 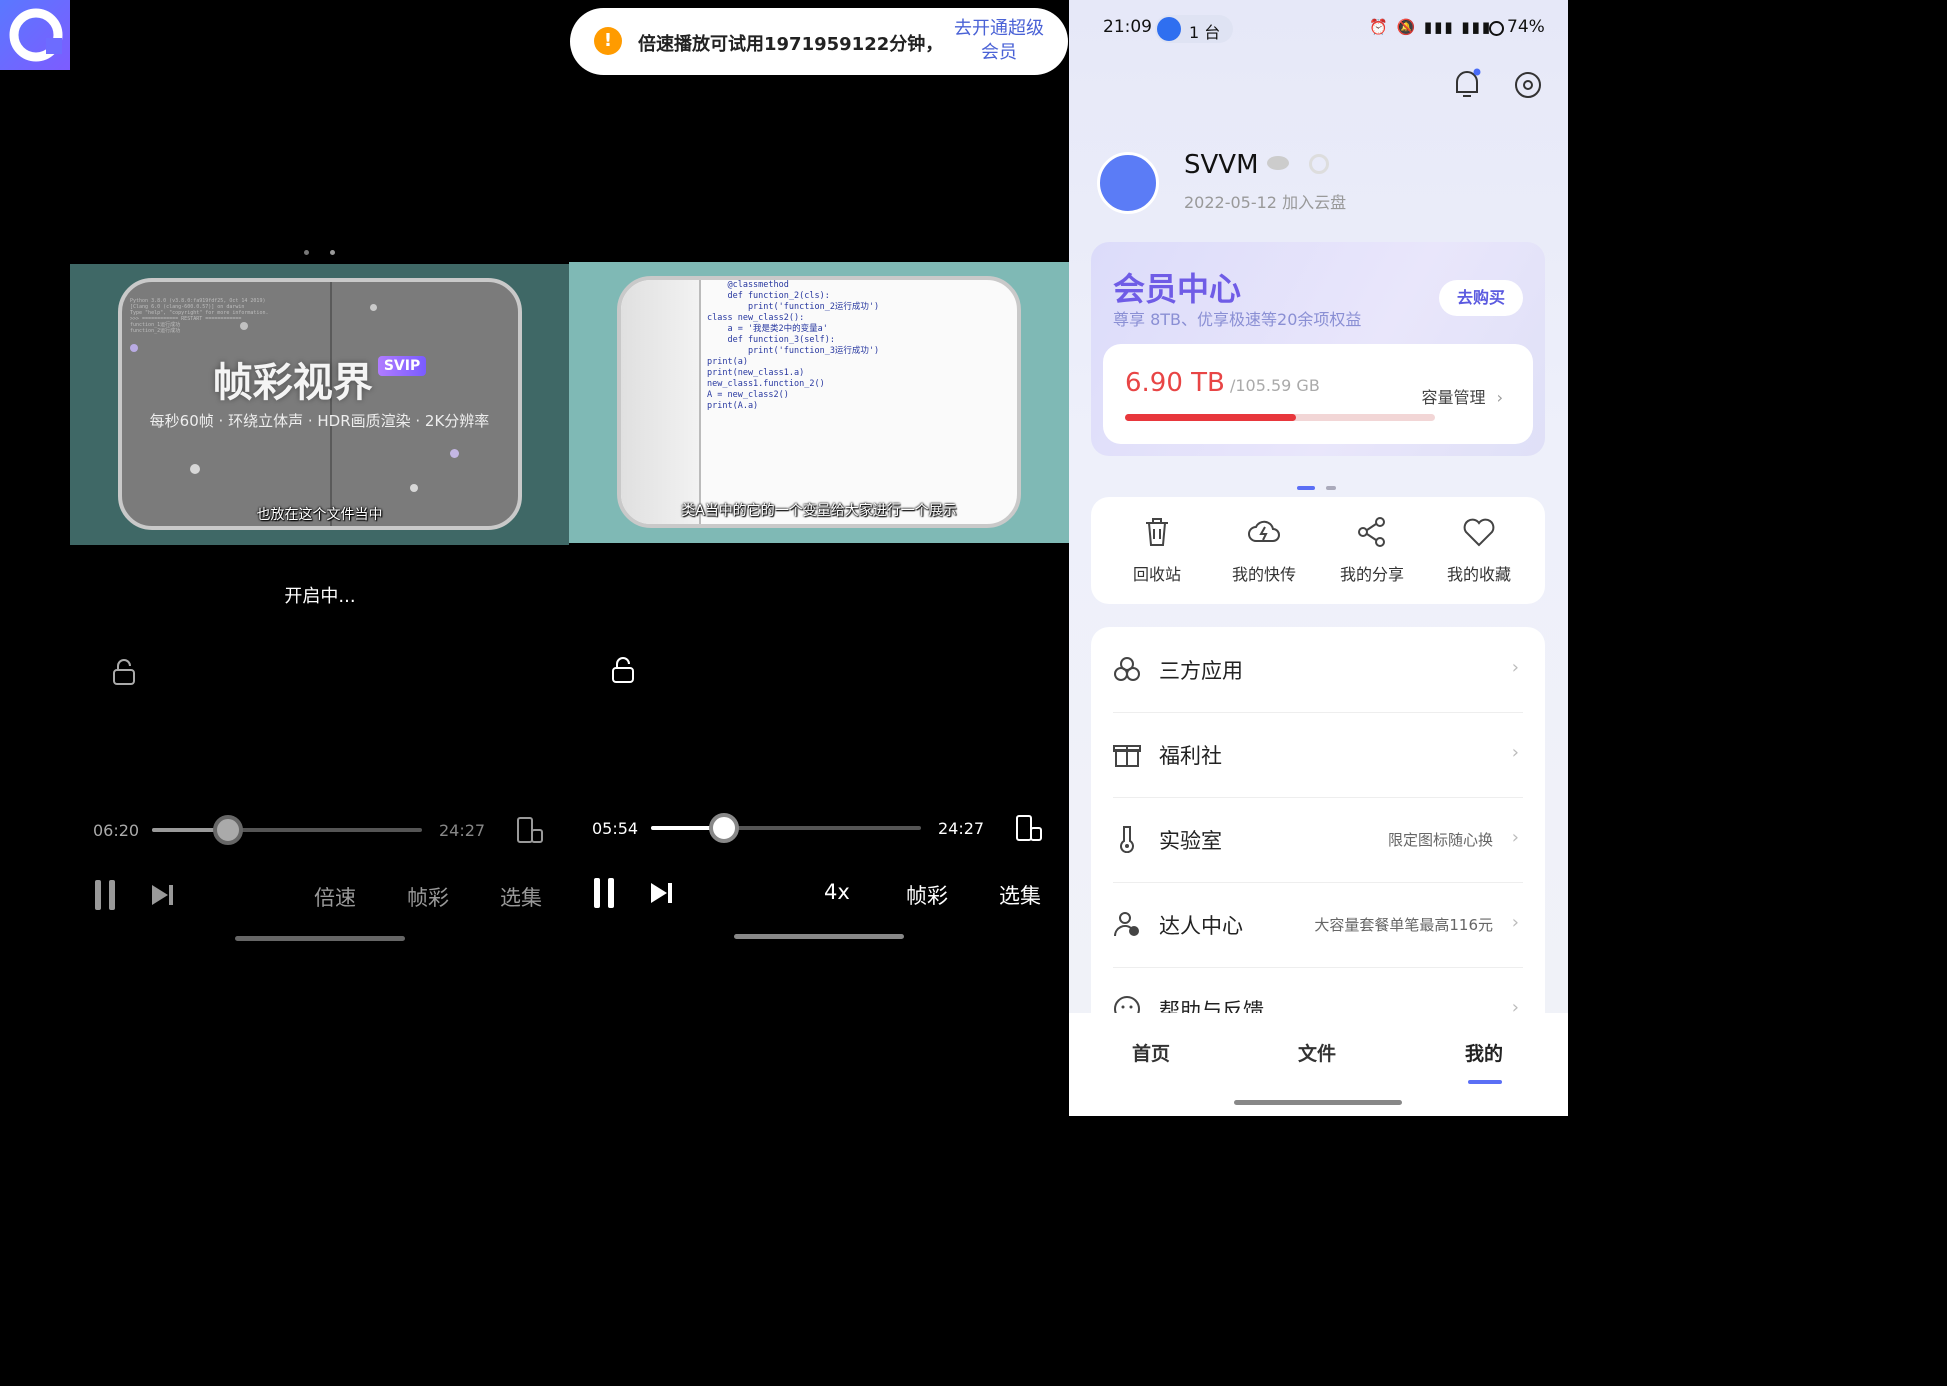 What do you see at coordinates (771, 340) in the screenshot?
I see `code-line: def function_3(self):` at bounding box center [771, 340].